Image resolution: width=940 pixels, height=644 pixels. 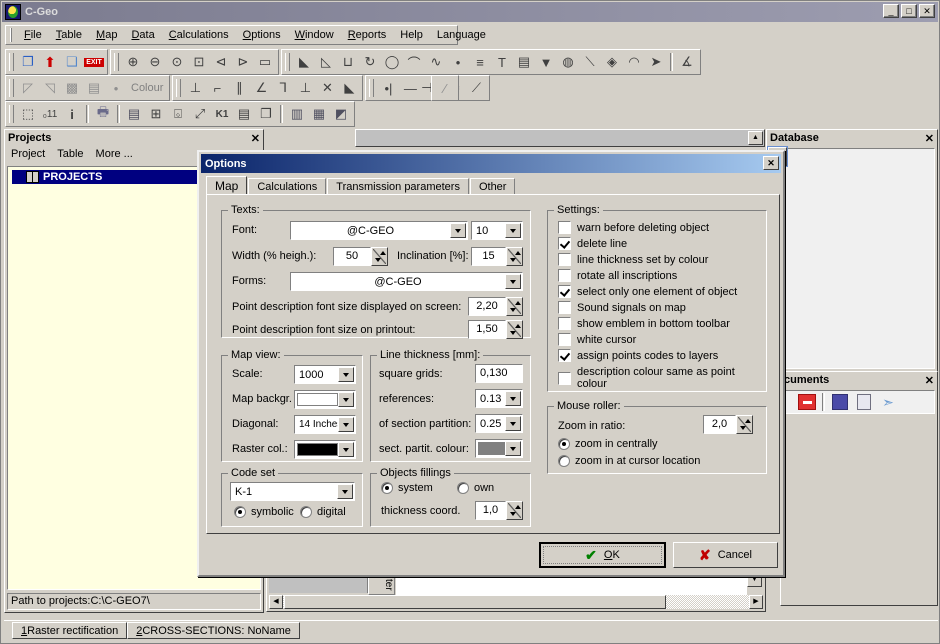 What do you see at coordinates (222, 114) in the screenshot?
I see `k1-icon: K1` at bounding box center [222, 114].